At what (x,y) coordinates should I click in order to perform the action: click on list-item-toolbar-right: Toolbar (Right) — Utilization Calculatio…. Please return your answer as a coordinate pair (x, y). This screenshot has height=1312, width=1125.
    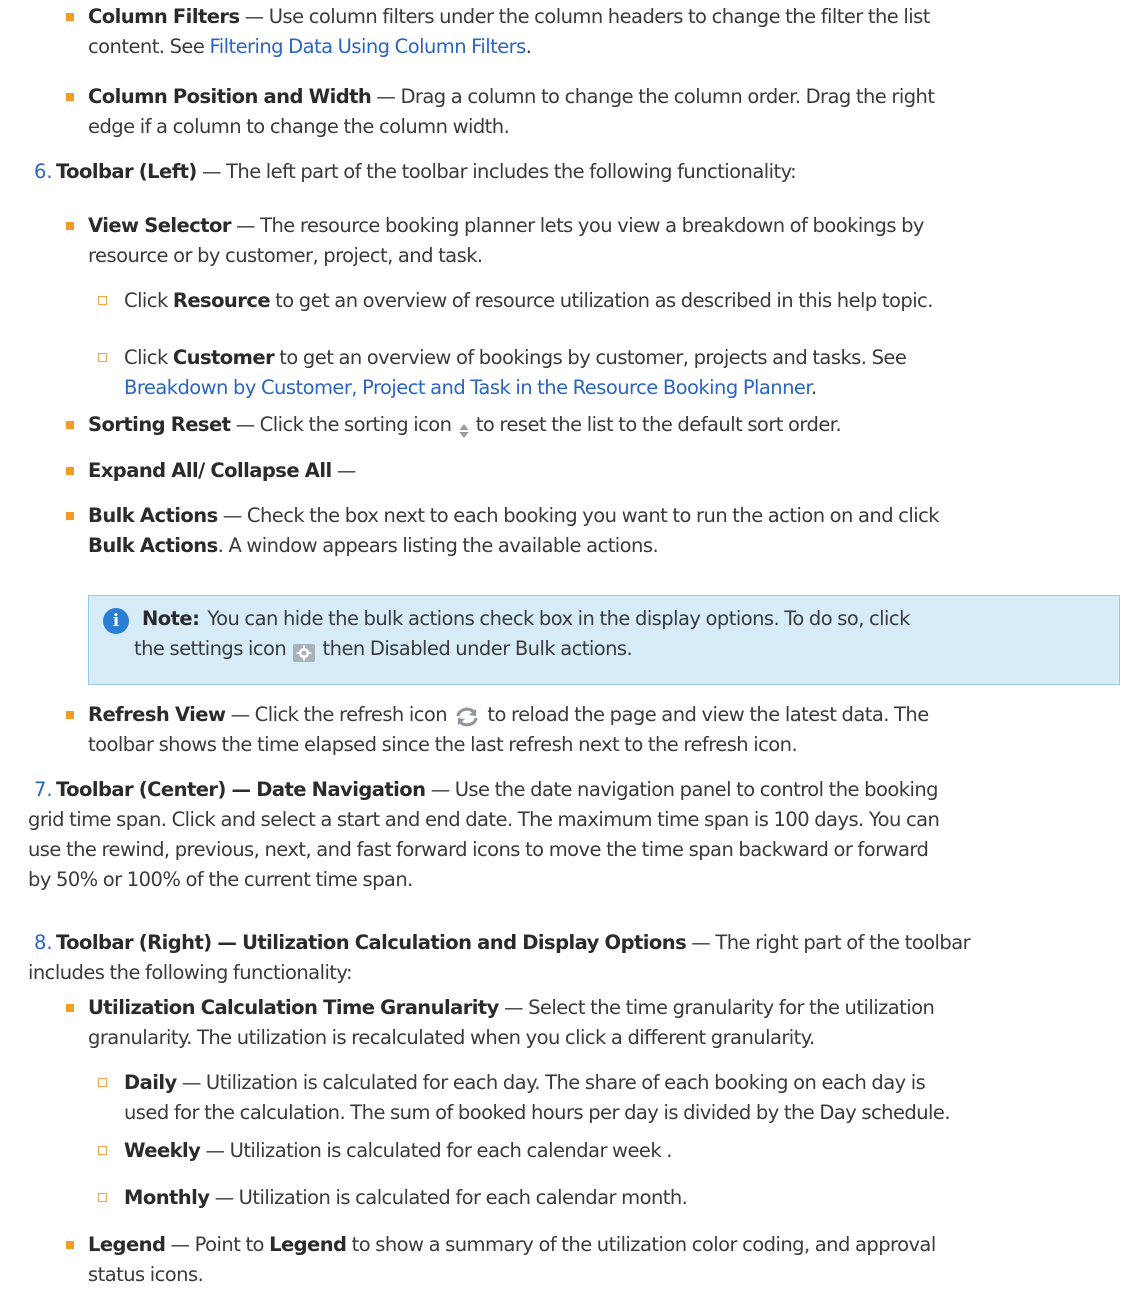
    Looking at the image, I should click on (499, 957).